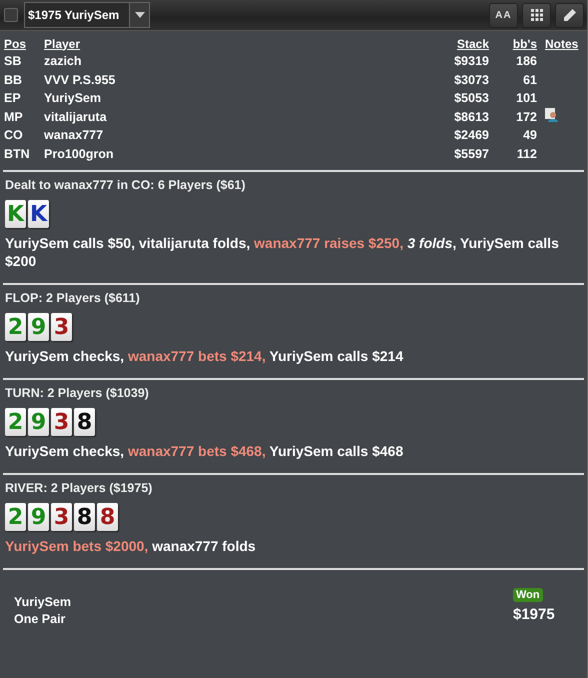 The image size is (588, 678). What do you see at coordinates (552, 115) in the screenshot?
I see `note-icon` at bounding box center [552, 115].